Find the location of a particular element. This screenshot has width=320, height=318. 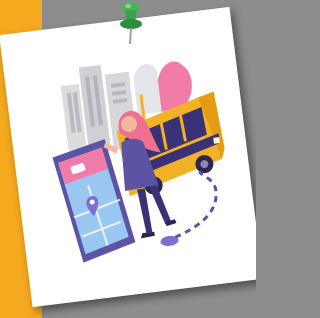

push-pin-icon is located at coordinates (131, 23).